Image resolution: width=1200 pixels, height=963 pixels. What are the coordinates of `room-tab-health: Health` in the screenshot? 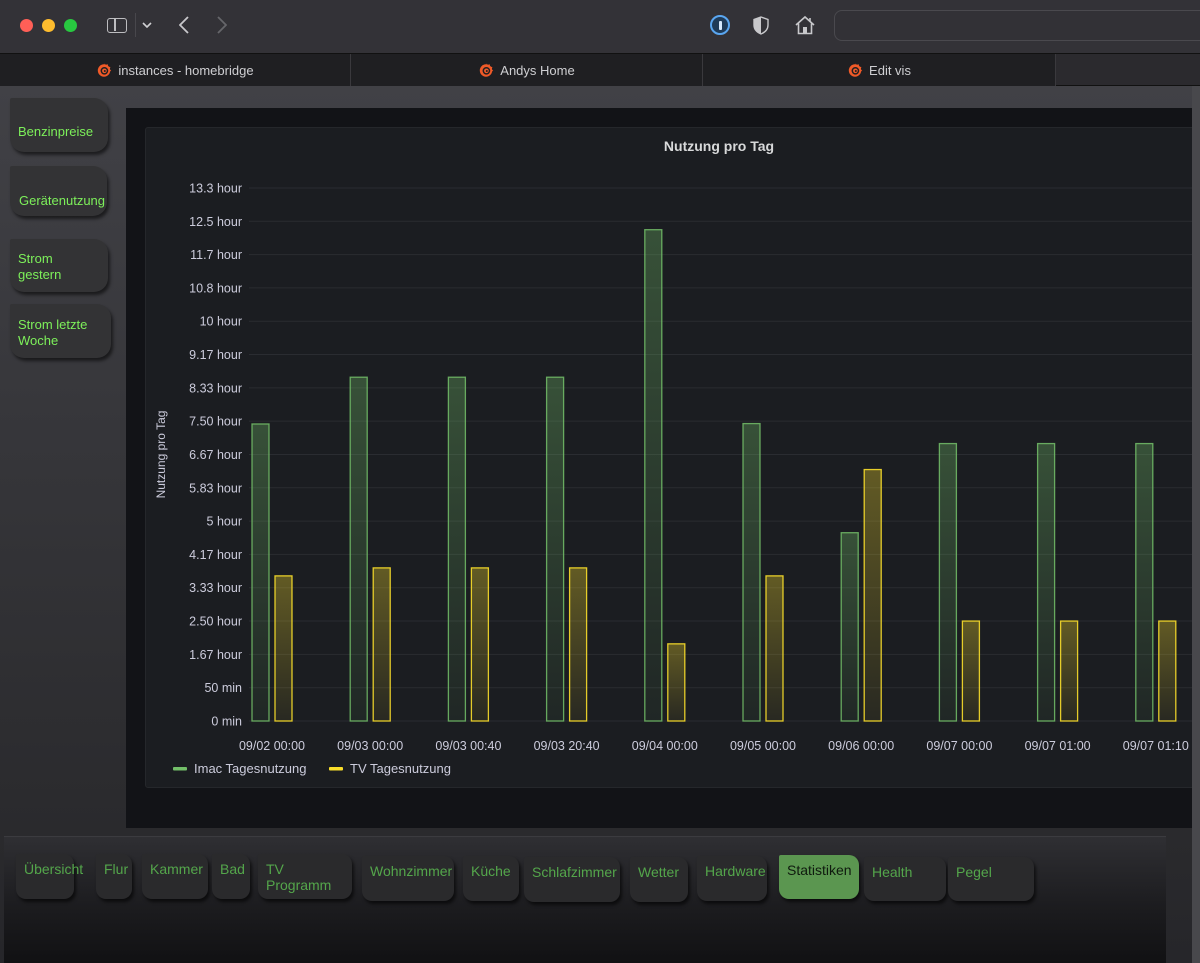 It's located at (905, 879).